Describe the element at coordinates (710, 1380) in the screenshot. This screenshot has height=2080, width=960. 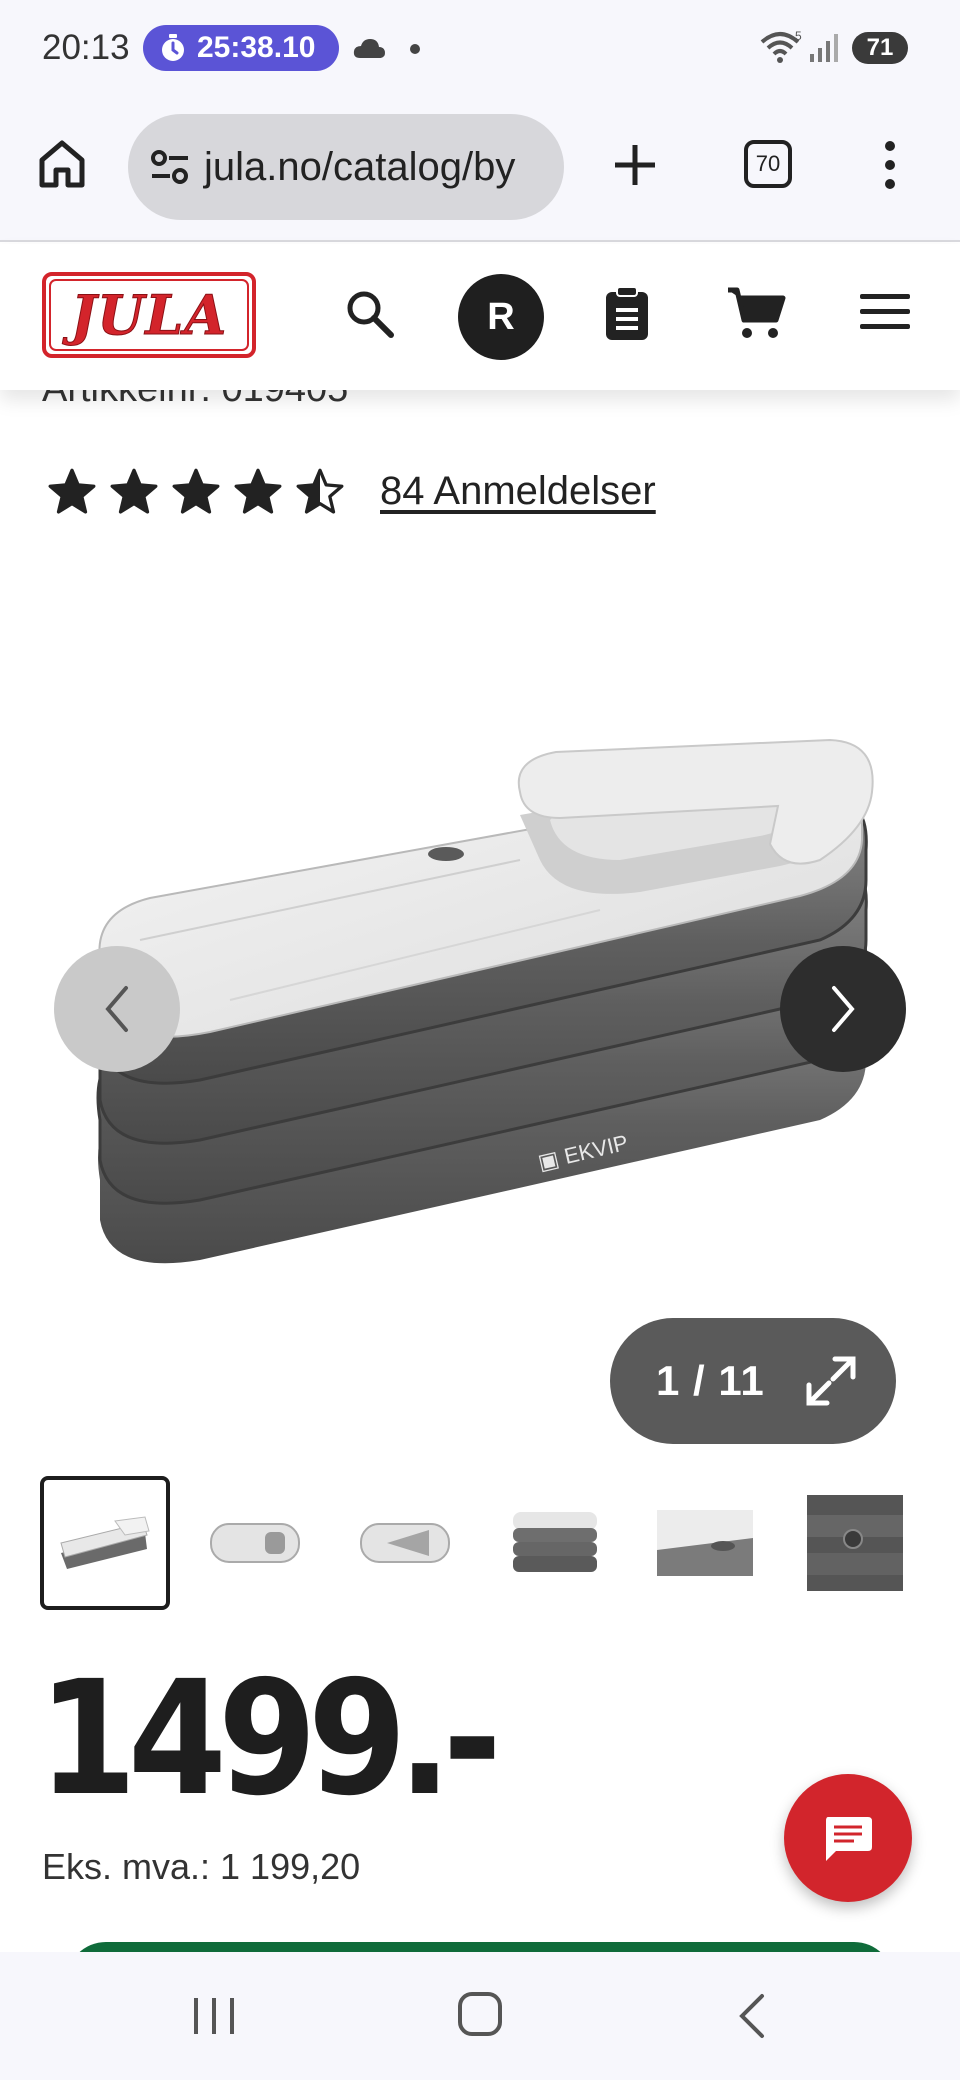
I see `gallery-counter-text: 1 / 11` at that location.